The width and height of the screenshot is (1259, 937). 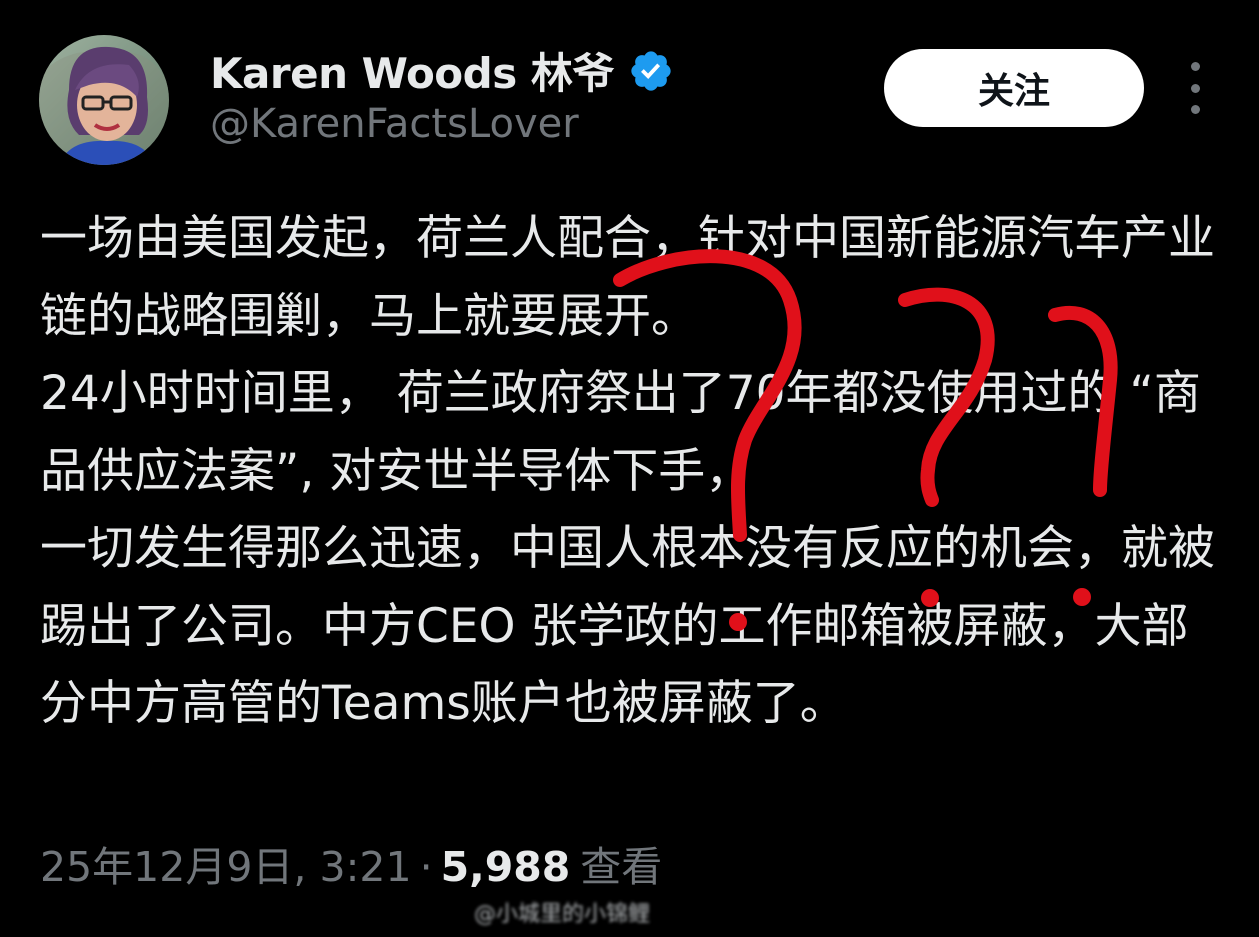 What do you see at coordinates (412, 70) in the screenshot?
I see `author-display-name: Karen Woods 林爷` at bounding box center [412, 70].